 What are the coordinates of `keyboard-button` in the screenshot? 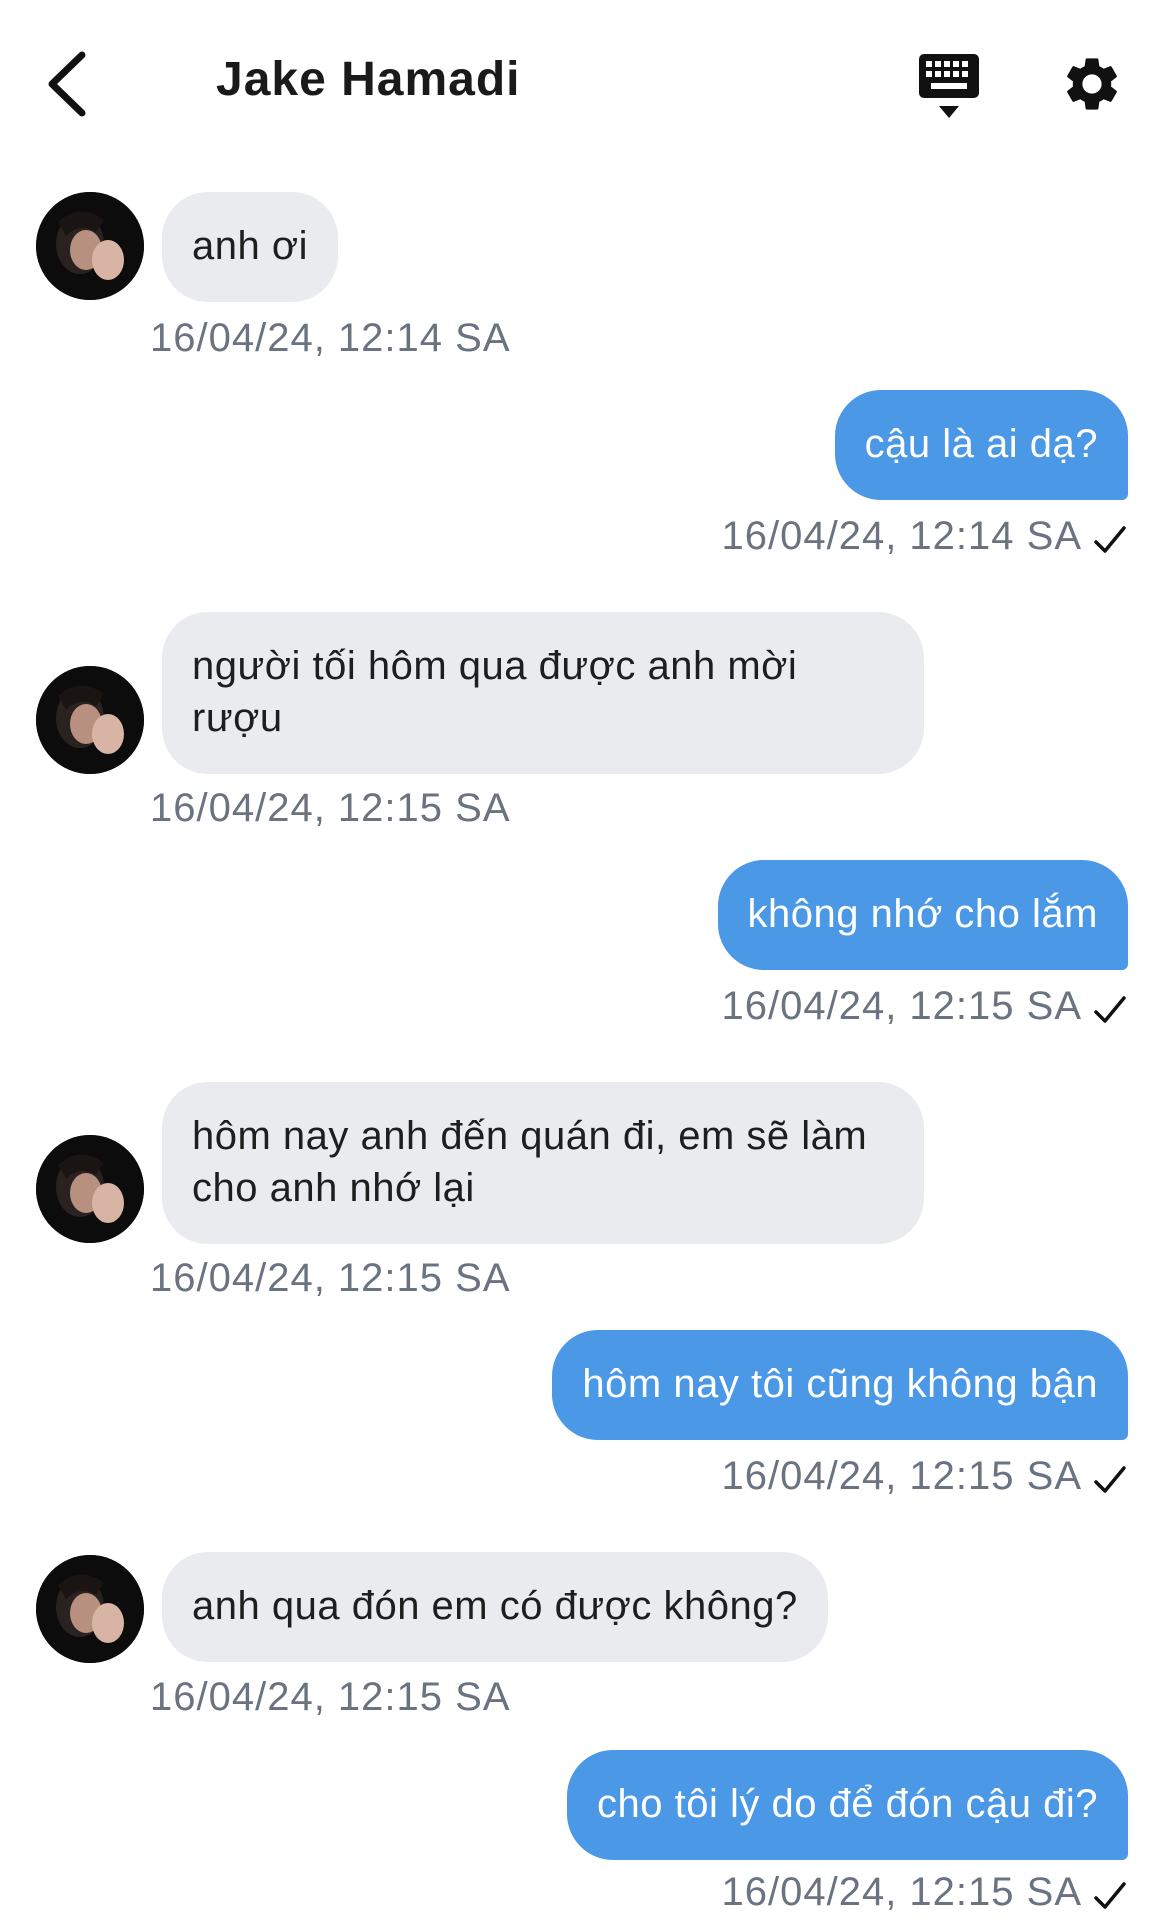 It's located at (949, 87).